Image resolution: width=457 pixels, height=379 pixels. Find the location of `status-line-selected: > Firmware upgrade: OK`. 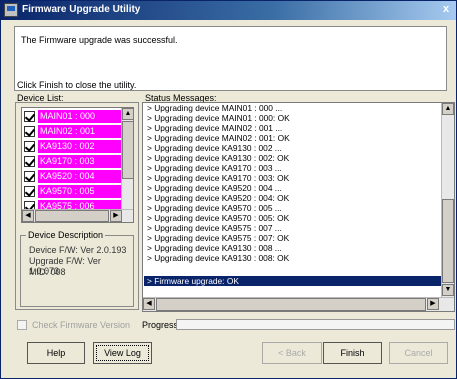

status-line-selected: > Firmware upgrade: OK is located at coordinates (193, 281).